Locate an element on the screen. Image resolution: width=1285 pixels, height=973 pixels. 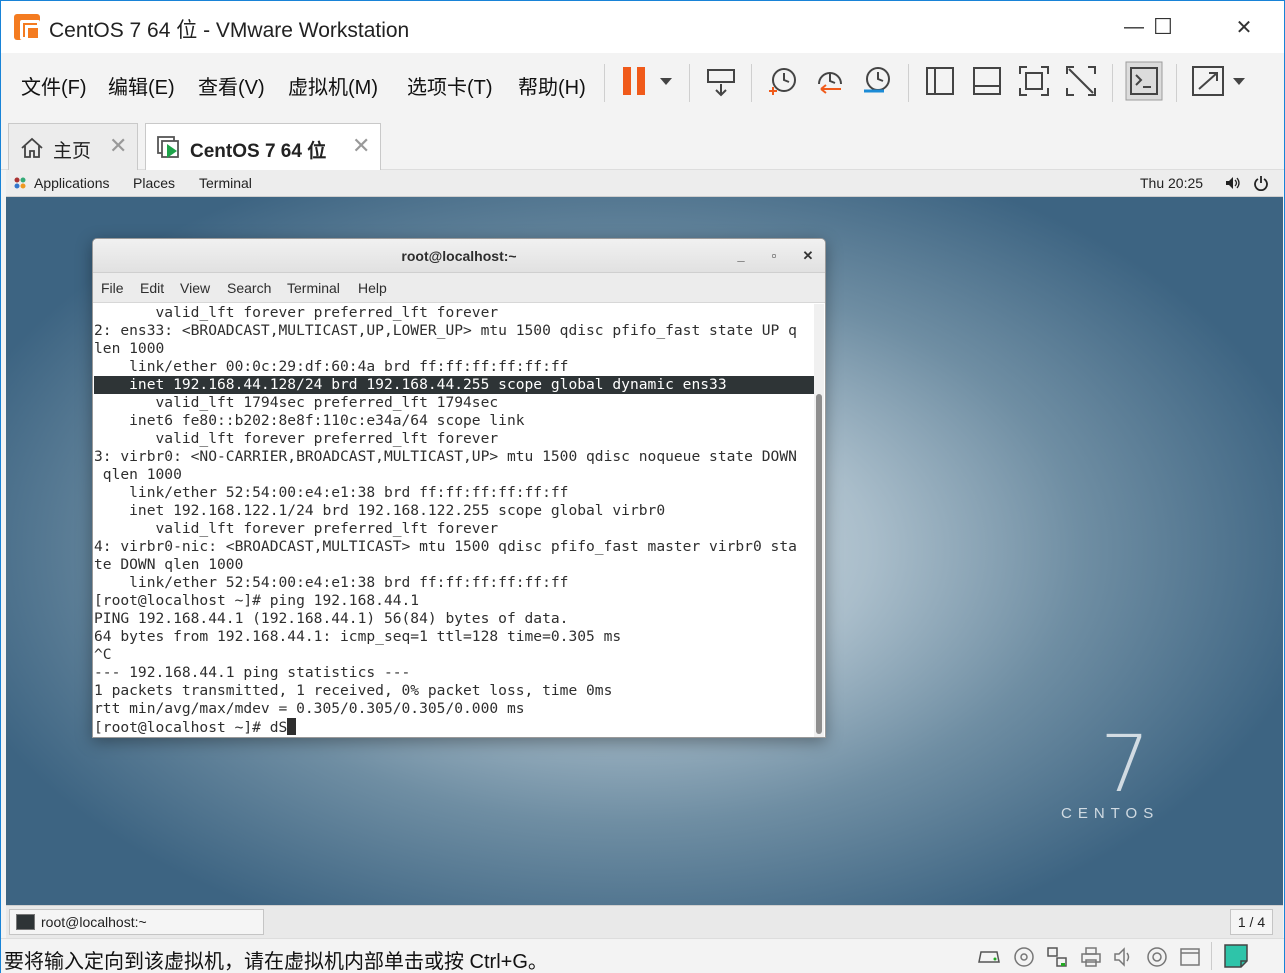
menu-file: 文件(F) is located at coordinates (54, 85).